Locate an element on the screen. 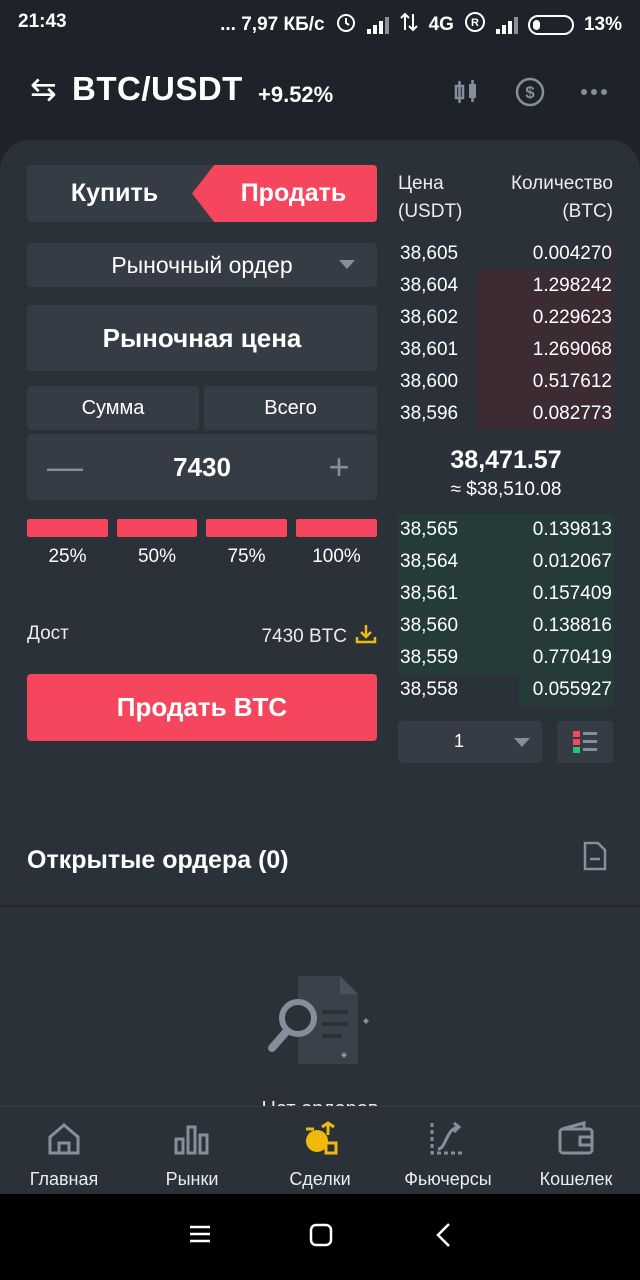 The width and height of the screenshot is (640, 1280). ask-price: 38,596 is located at coordinates (429, 413).